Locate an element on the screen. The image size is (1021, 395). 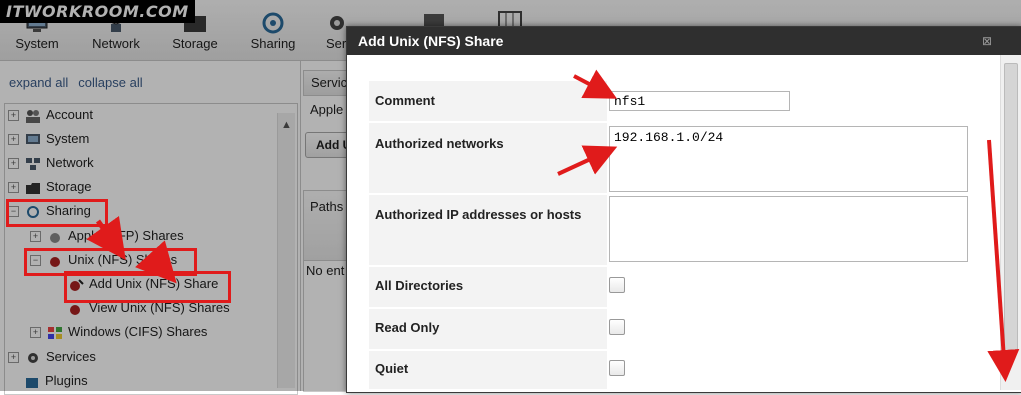
arrow-sharing-to-nfs is located at coordinates (106, 238).